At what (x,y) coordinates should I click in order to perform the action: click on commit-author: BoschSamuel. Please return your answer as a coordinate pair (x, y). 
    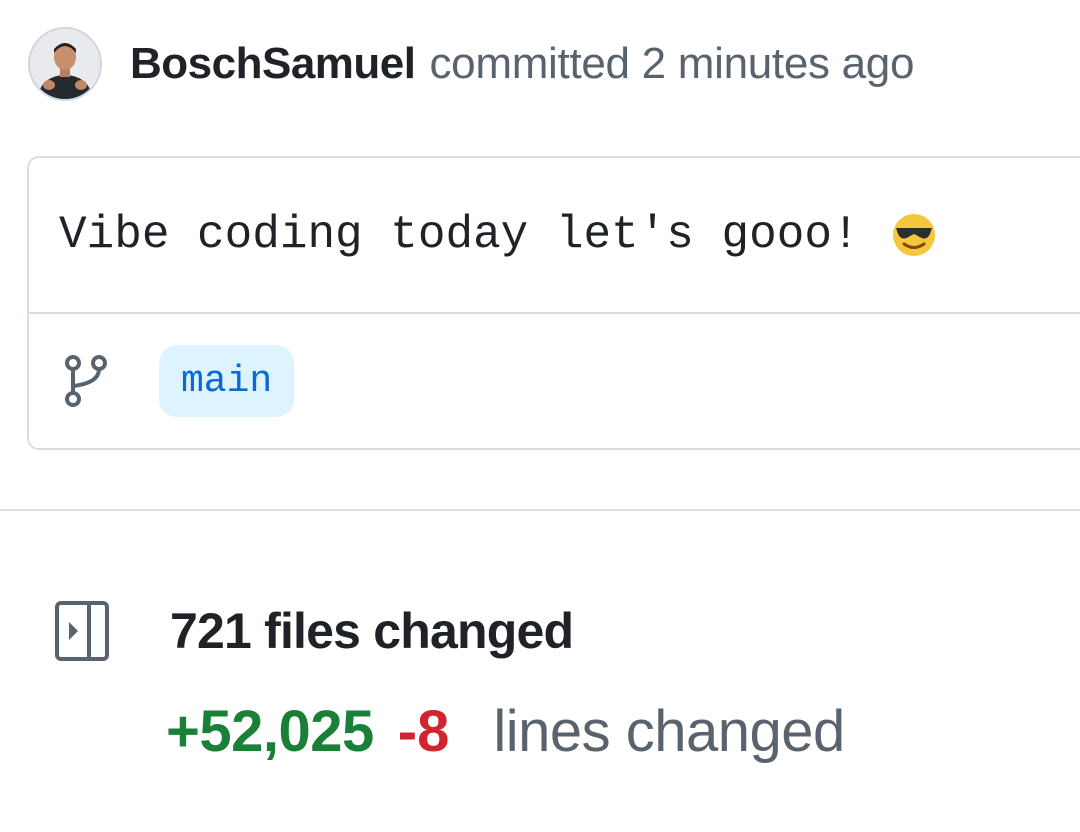
    Looking at the image, I should click on (273, 64).